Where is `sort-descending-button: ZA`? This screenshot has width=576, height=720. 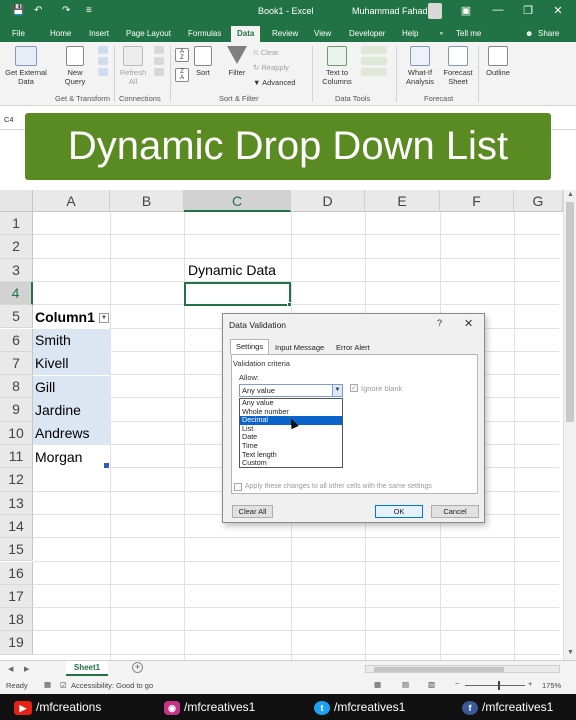
sort-descending-button: ZA is located at coordinates (182, 76).